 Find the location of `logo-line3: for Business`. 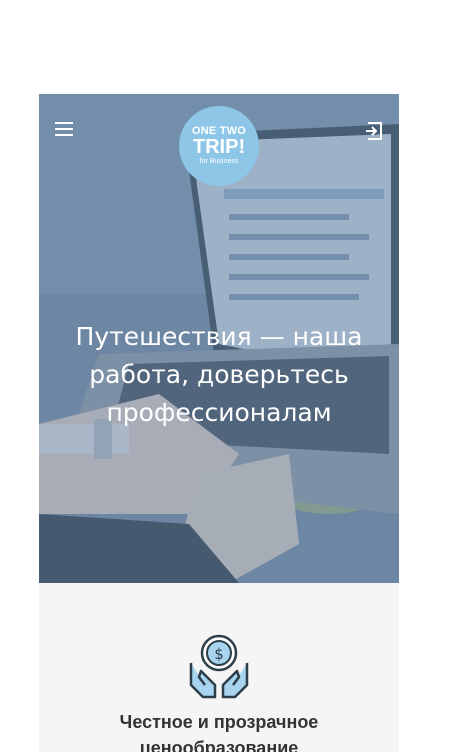

logo-line3: for Business is located at coordinates (219, 161).